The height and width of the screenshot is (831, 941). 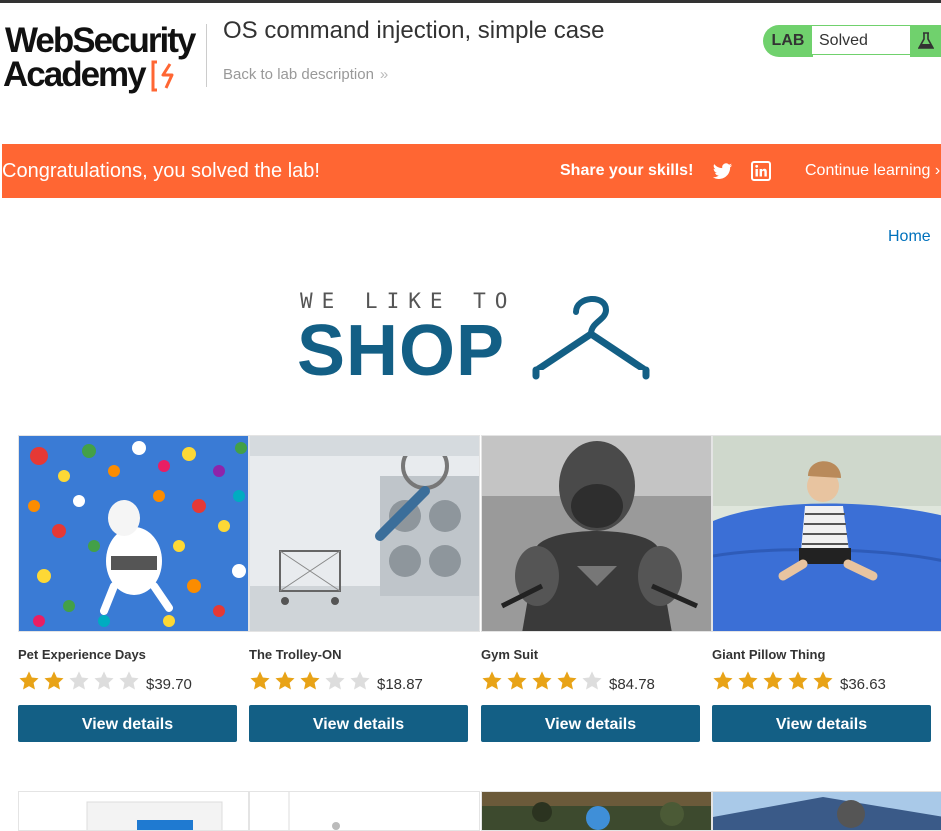 What do you see at coordinates (863, 684) in the screenshot?
I see `product-price: $36.63` at bounding box center [863, 684].